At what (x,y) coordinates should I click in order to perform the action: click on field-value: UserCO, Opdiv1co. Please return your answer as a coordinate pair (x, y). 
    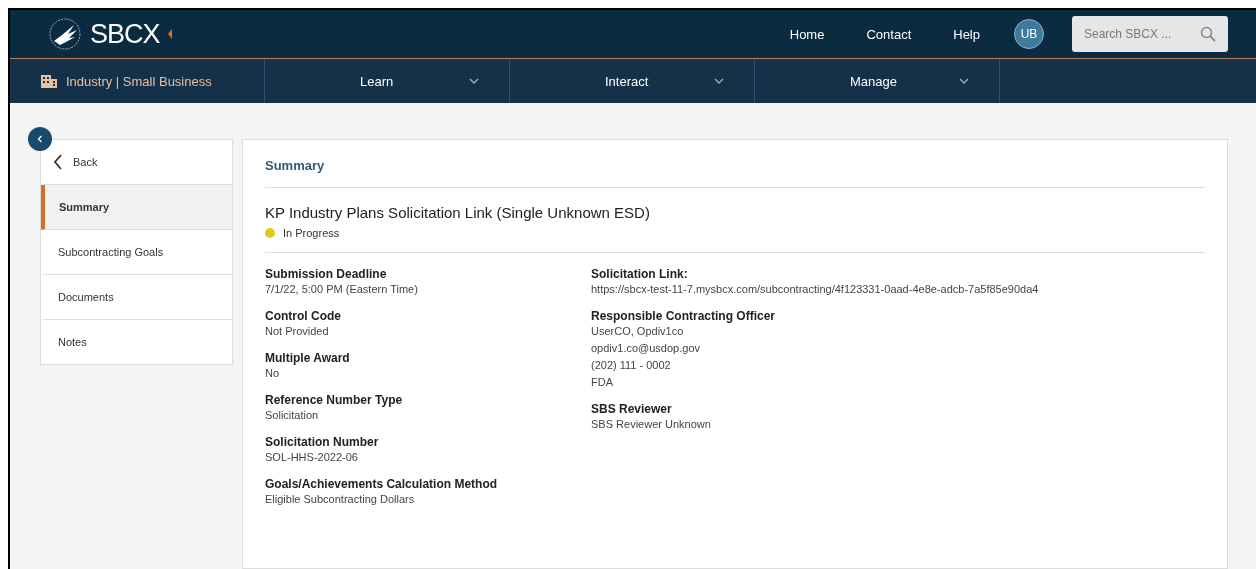
    Looking at the image, I should click on (638, 331).